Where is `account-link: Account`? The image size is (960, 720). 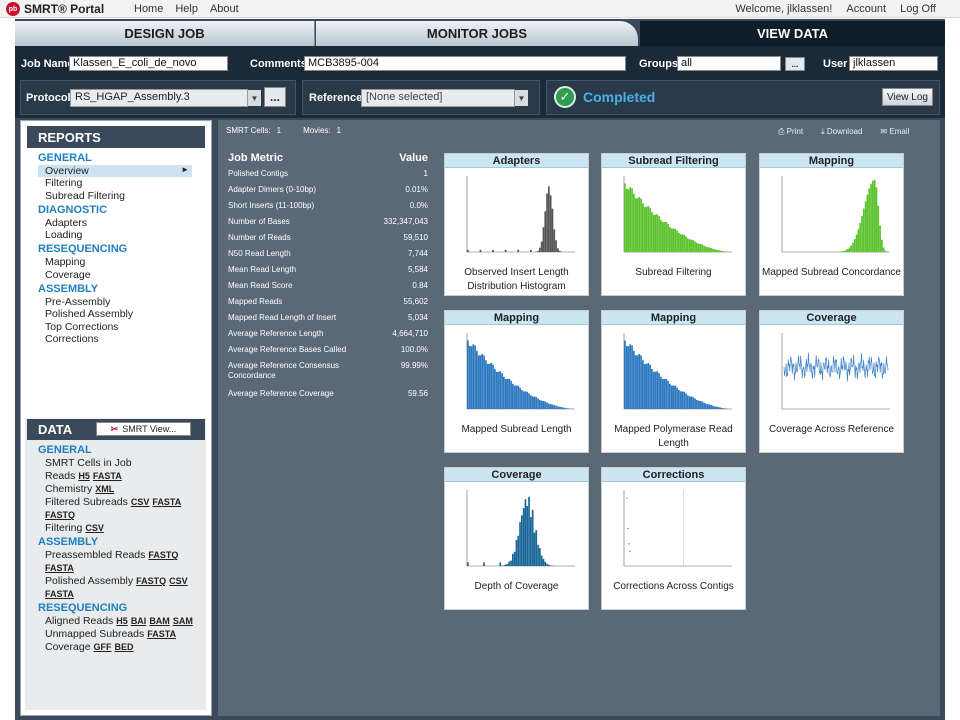
account-link: Account is located at coordinates (866, 9).